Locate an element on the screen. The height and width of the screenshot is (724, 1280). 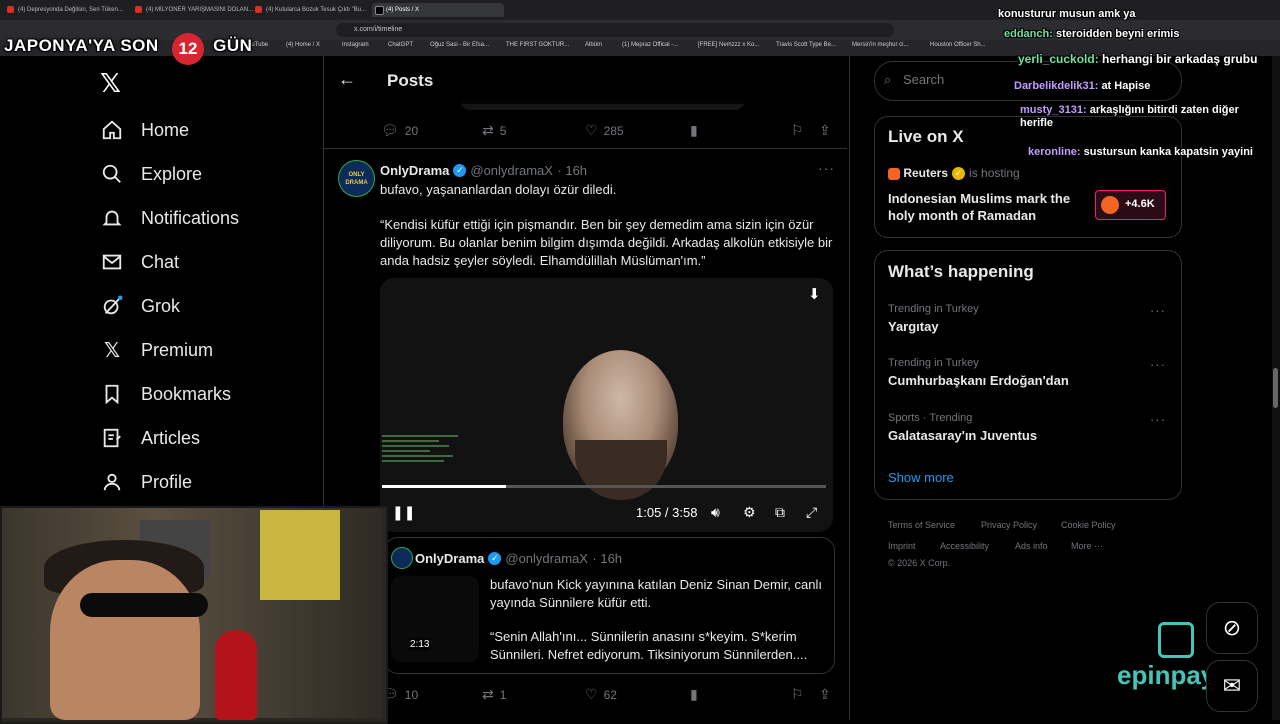
trend-name: Cumhurbaşkanı Erdoğan'dan is located at coordinates (978, 380).